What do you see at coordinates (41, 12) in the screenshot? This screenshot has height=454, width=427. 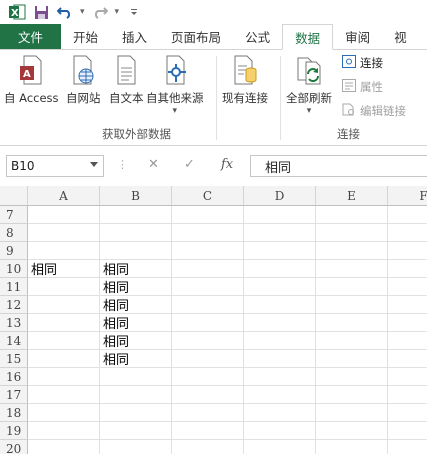 I see `save-icon` at bounding box center [41, 12].